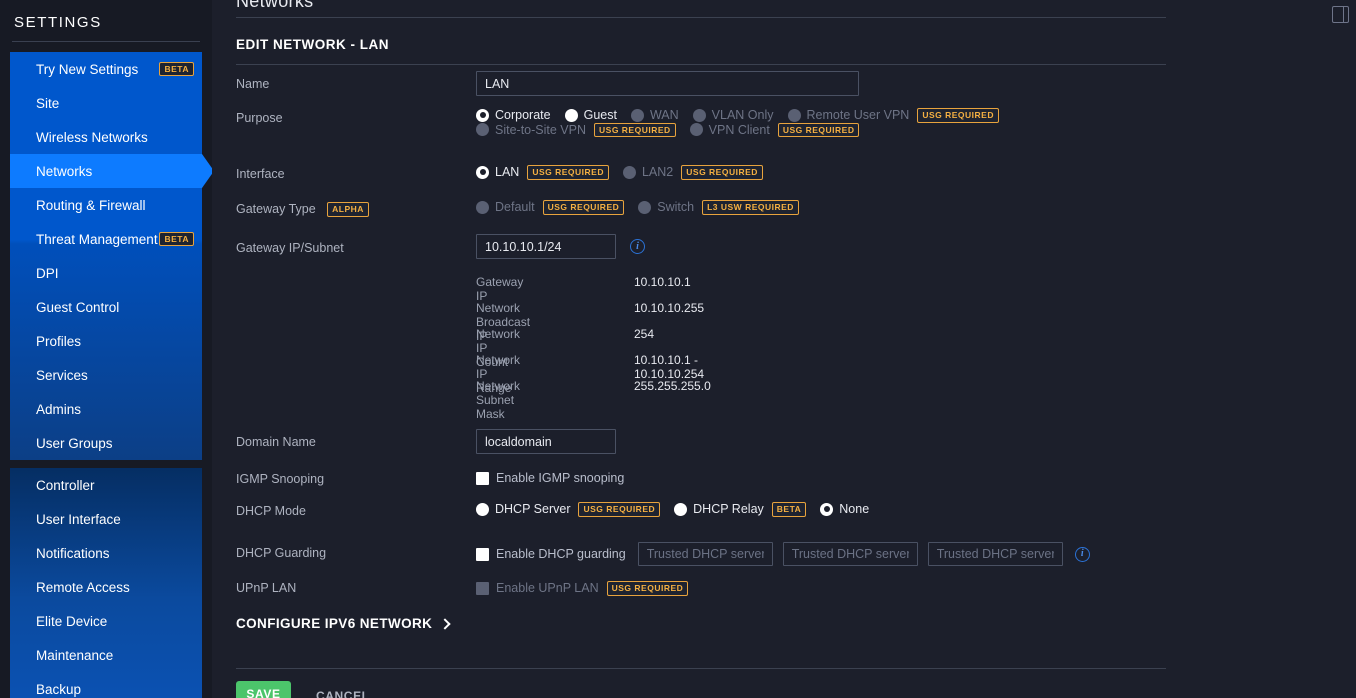 The image size is (1356, 698). What do you see at coordinates (701, 17) in the screenshot?
I see `divider-top` at bounding box center [701, 17].